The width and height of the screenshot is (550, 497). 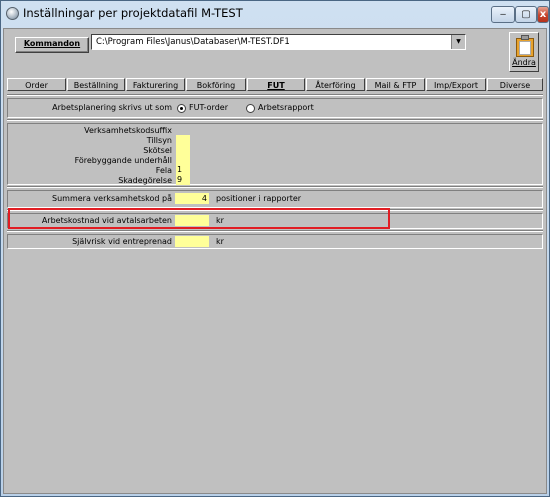 I want to click on app-icon, so click(x=12, y=13).